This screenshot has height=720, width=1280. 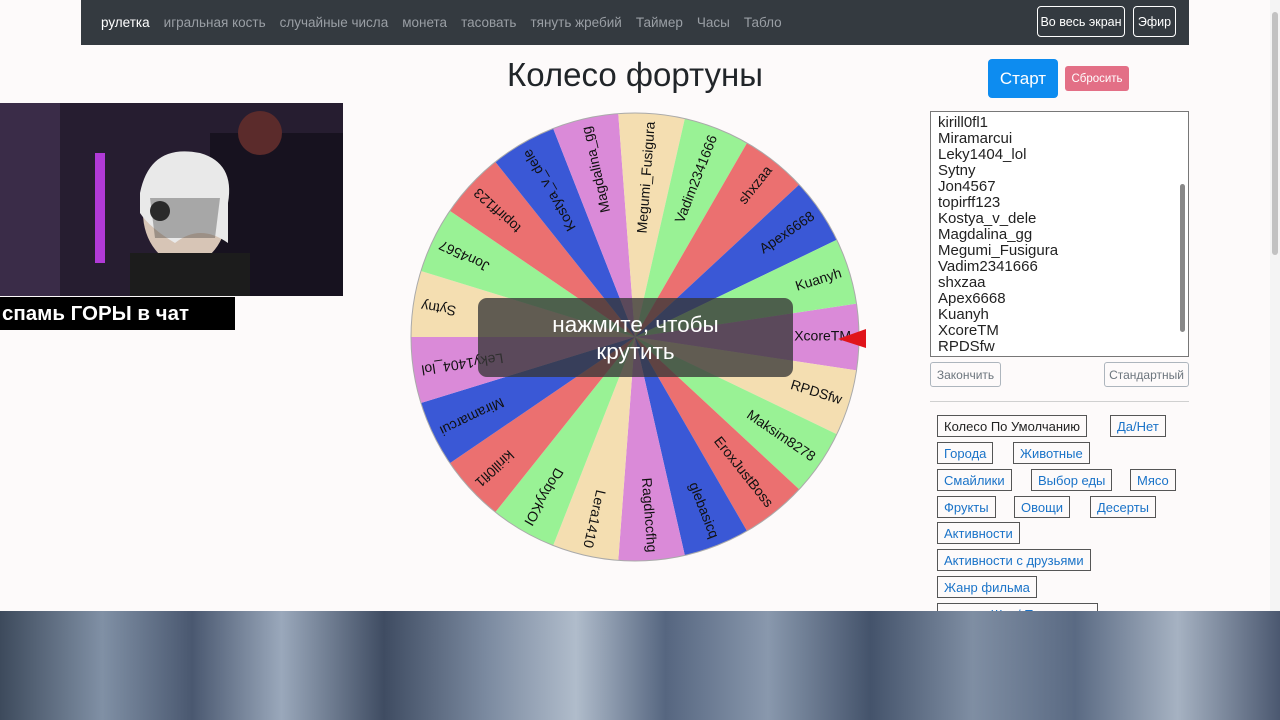 I want to click on nav-link-scoreboard: Табло, so click(x=763, y=22).